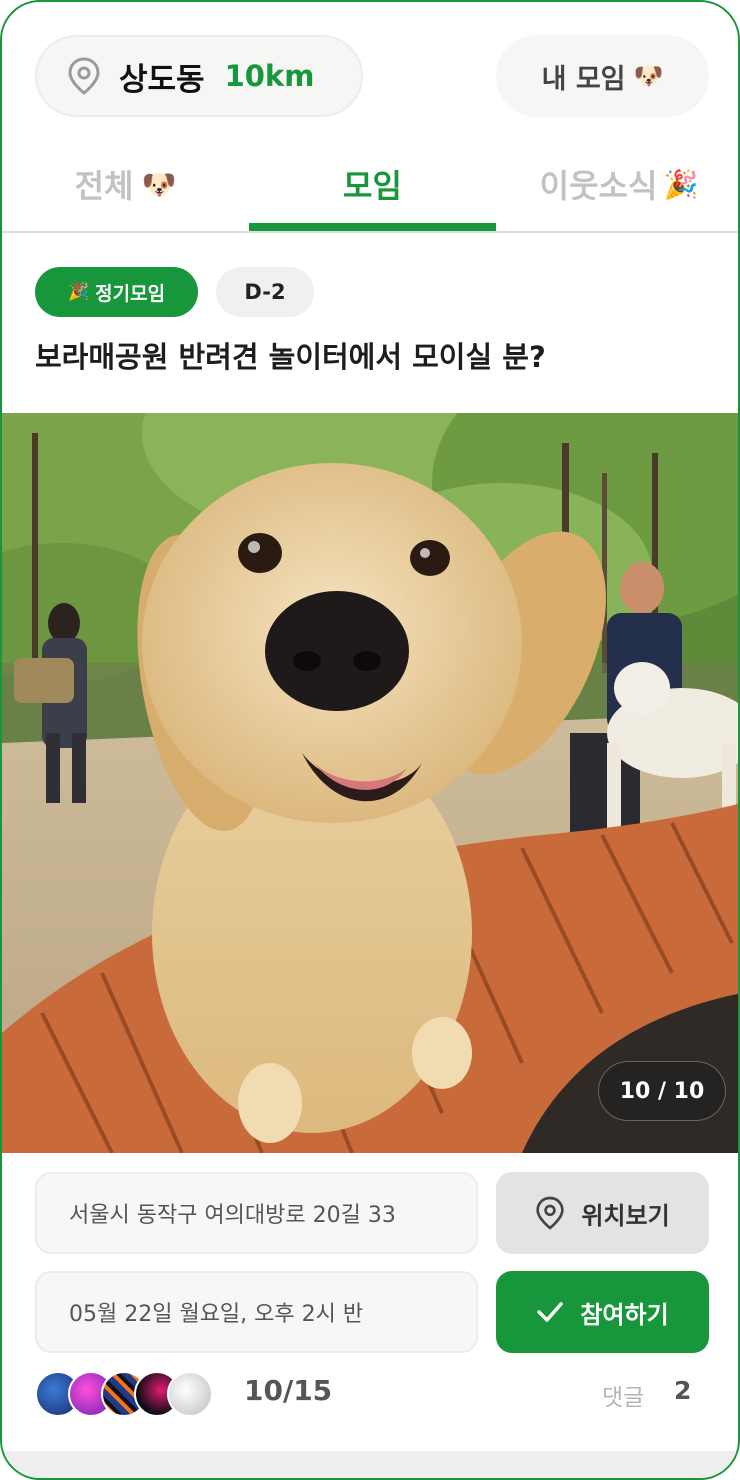 Image resolution: width=740 pixels, height=1480 pixels. I want to click on post-title: 보라매공원 반려견 놀이터에서 모이실 분?, so click(380, 359).